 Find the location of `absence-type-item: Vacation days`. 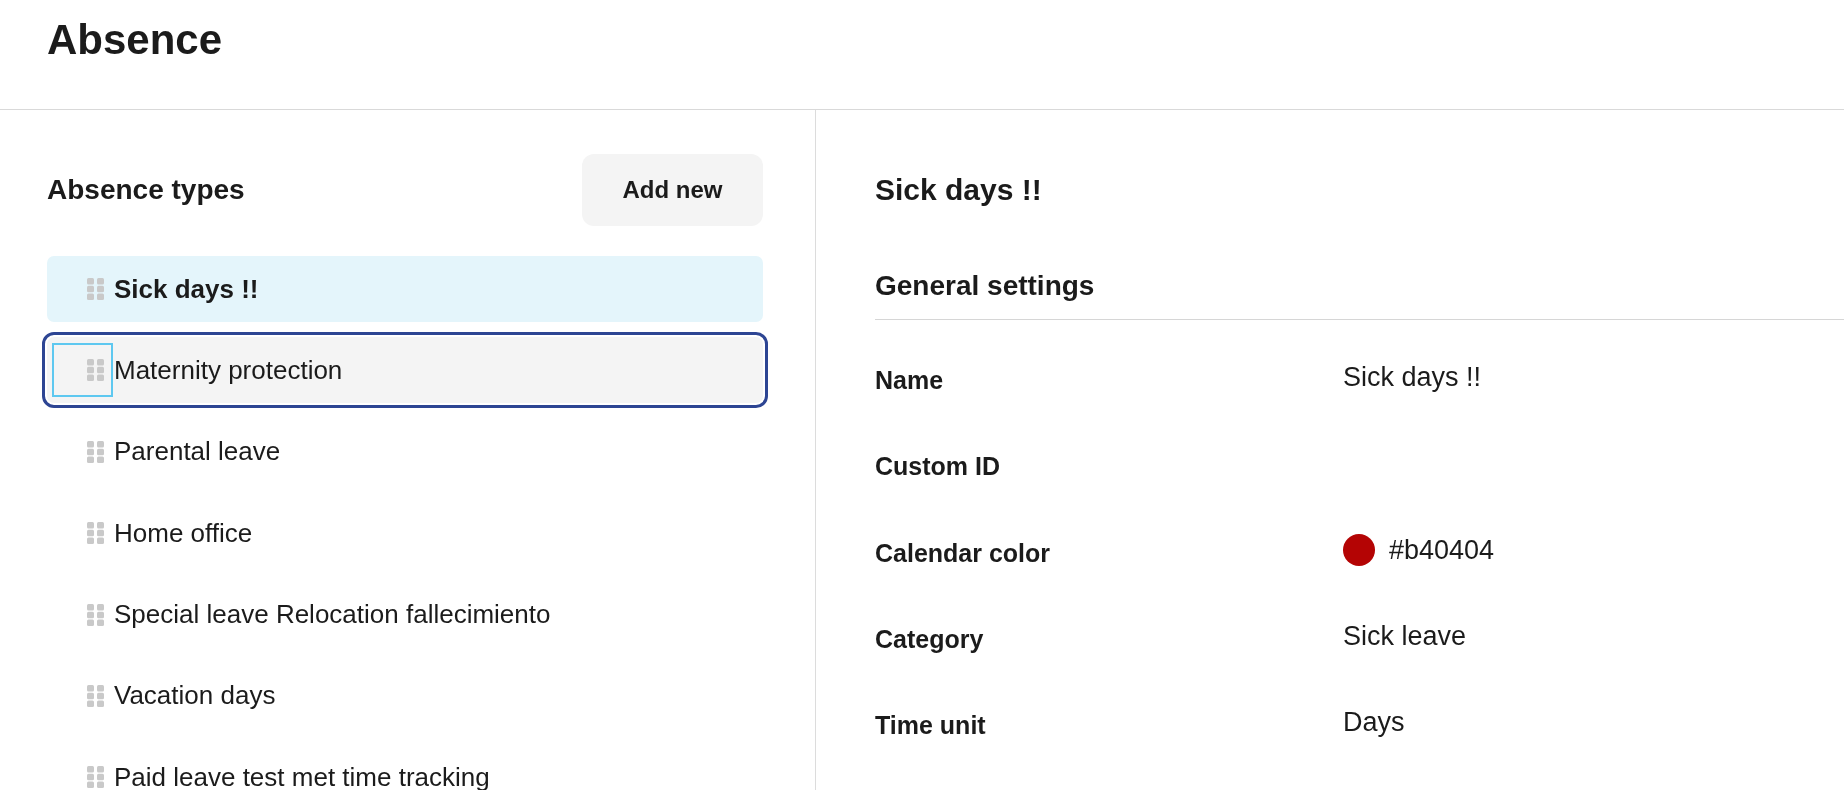

absence-type-item: Vacation days is located at coordinates (405, 695).